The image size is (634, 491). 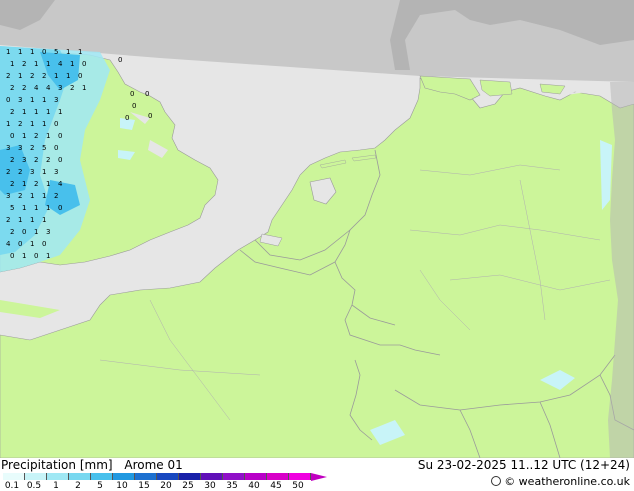 I want to click on color-scale-arrow, so click(x=319, y=477).